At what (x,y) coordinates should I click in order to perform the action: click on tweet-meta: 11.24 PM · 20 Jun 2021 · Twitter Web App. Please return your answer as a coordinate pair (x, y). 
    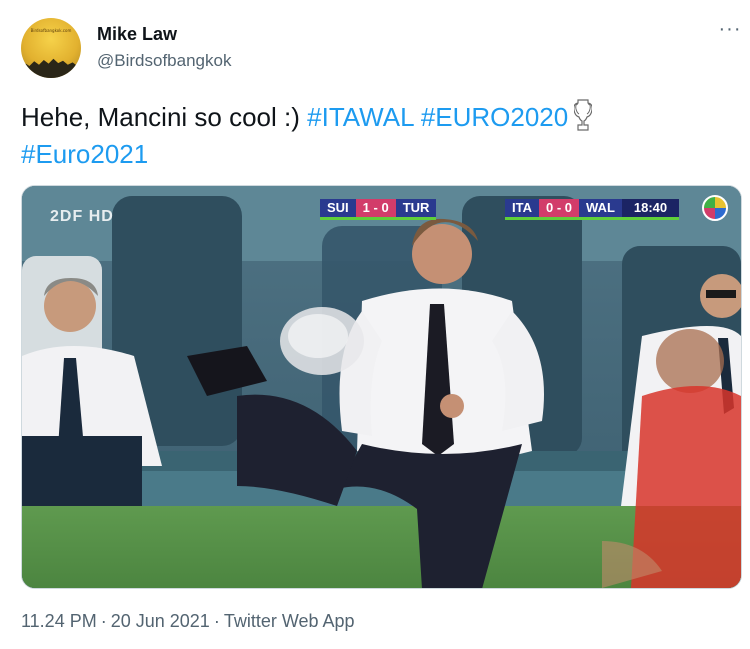
    Looking at the image, I should click on (188, 621).